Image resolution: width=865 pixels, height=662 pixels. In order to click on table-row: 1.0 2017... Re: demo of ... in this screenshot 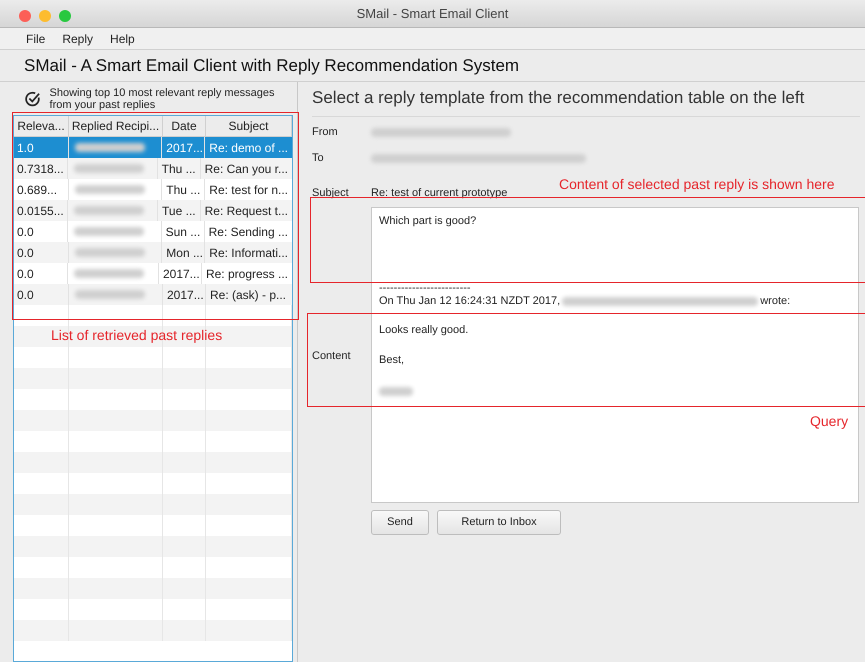, I will do `click(153, 147)`.